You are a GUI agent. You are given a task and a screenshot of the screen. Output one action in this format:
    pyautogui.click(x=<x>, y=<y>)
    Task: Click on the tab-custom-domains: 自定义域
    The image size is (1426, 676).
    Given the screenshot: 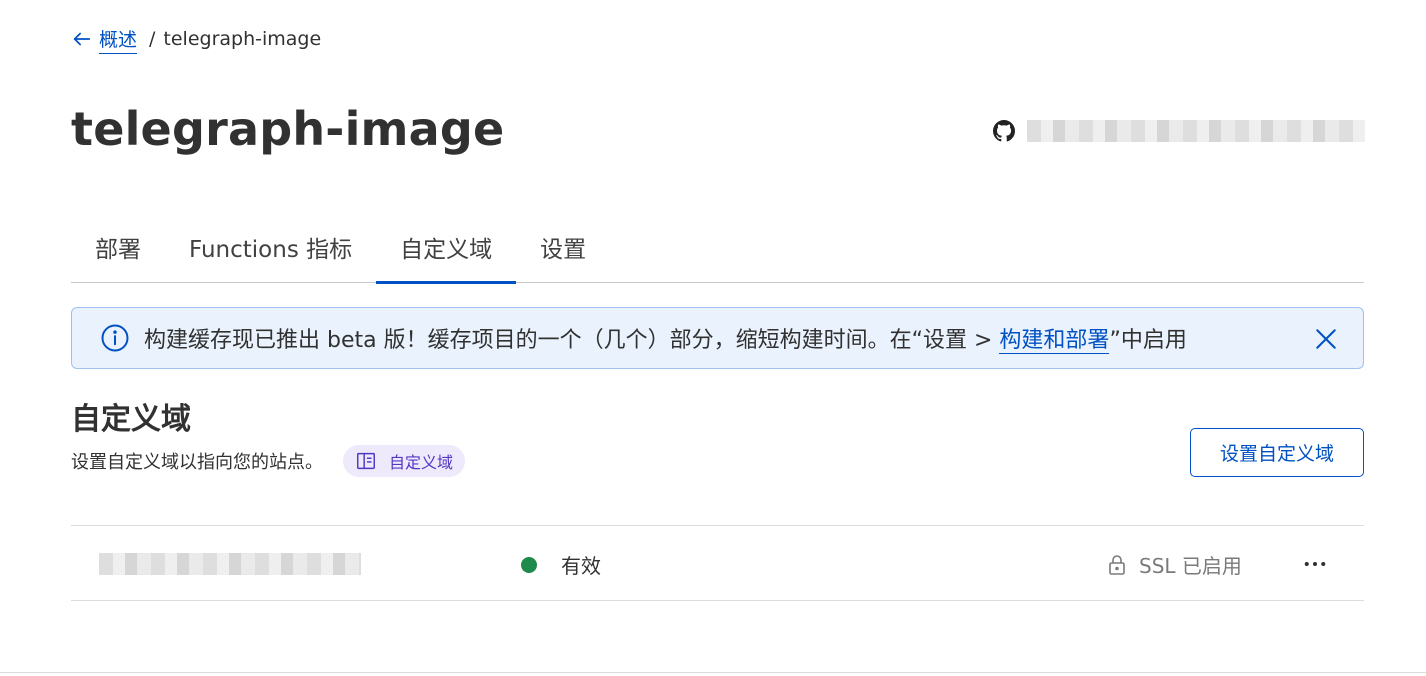 What is the action you would take?
    pyautogui.click(x=446, y=252)
    